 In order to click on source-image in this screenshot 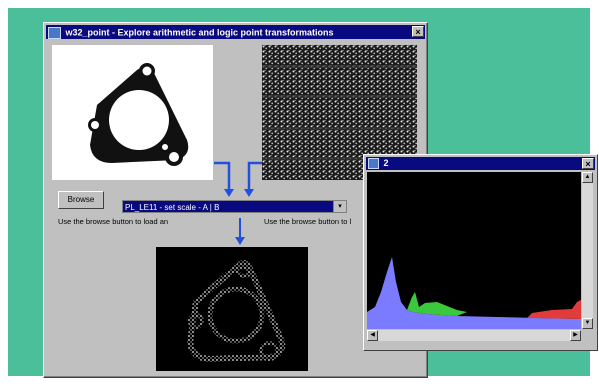, I will do `click(132, 112)`.